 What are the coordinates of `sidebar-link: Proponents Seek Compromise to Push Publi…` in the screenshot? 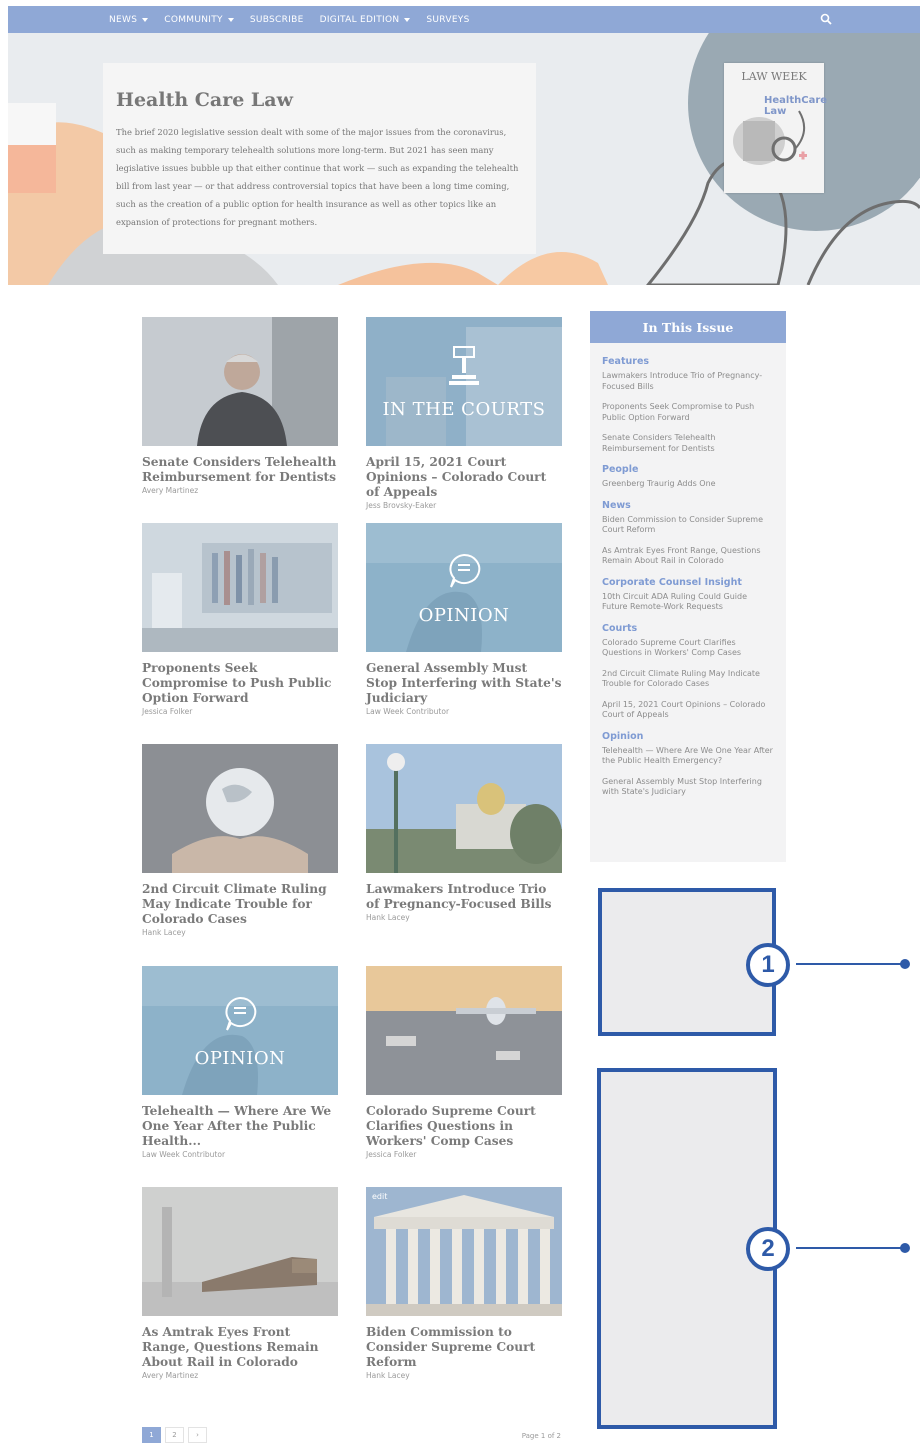 It's located at (688, 412).